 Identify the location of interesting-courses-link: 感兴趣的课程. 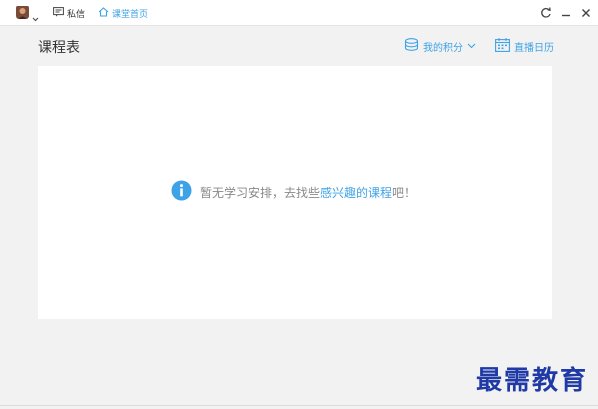
(356, 192).